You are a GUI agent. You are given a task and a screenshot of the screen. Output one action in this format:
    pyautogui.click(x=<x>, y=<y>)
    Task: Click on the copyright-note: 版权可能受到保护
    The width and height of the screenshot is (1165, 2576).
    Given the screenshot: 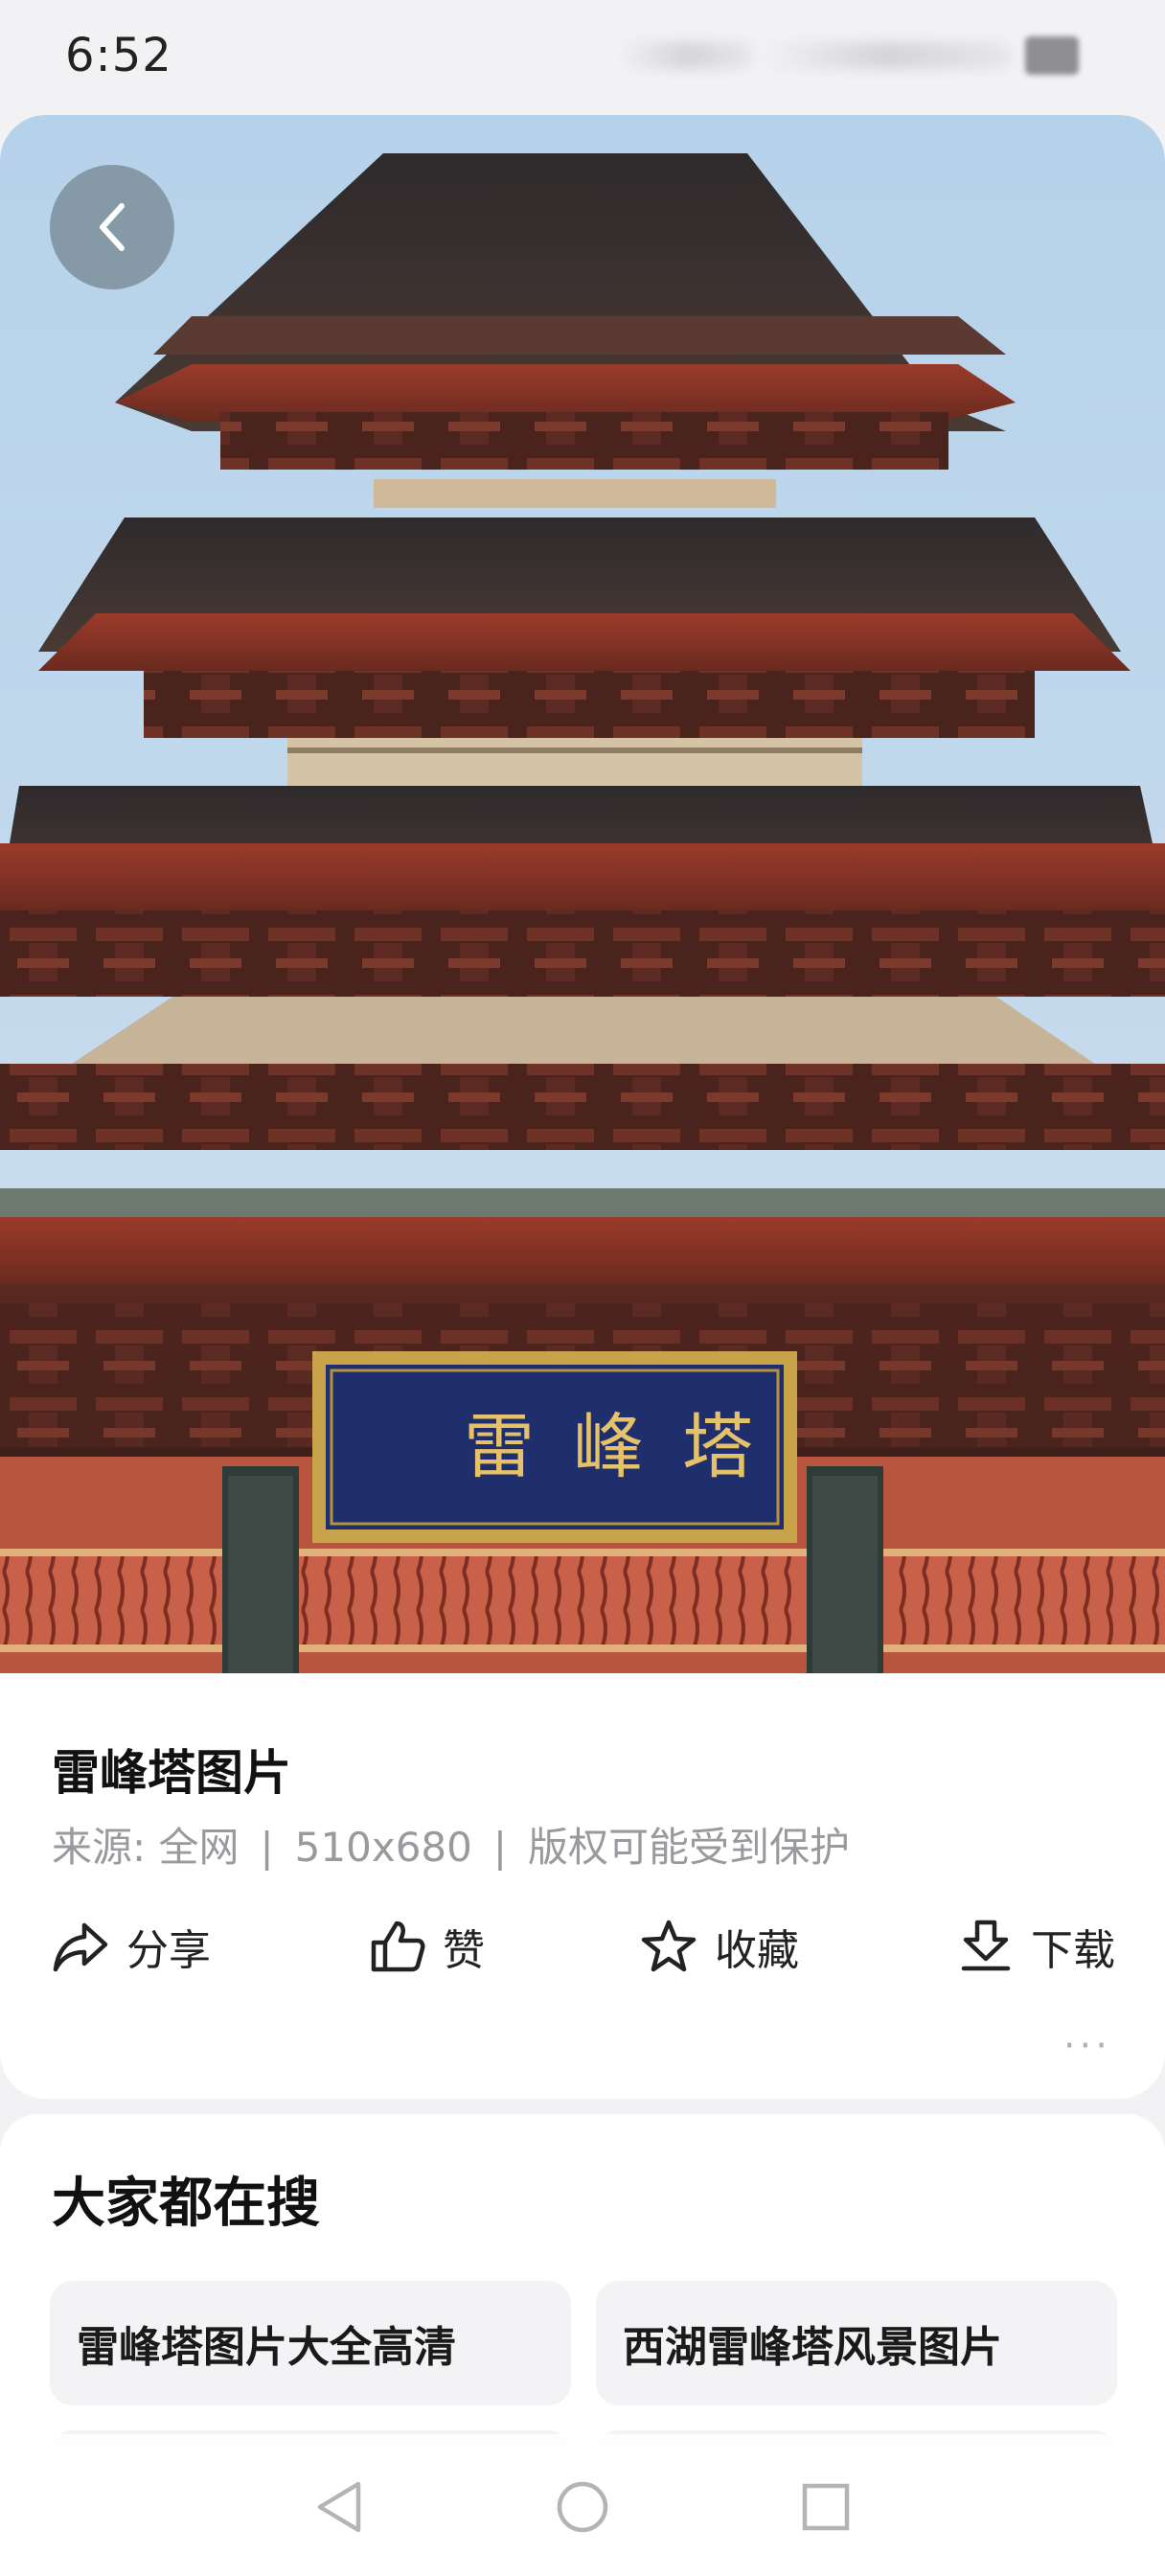 What is the action you would take?
    pyautogui.click(x=689, y=1847)
    